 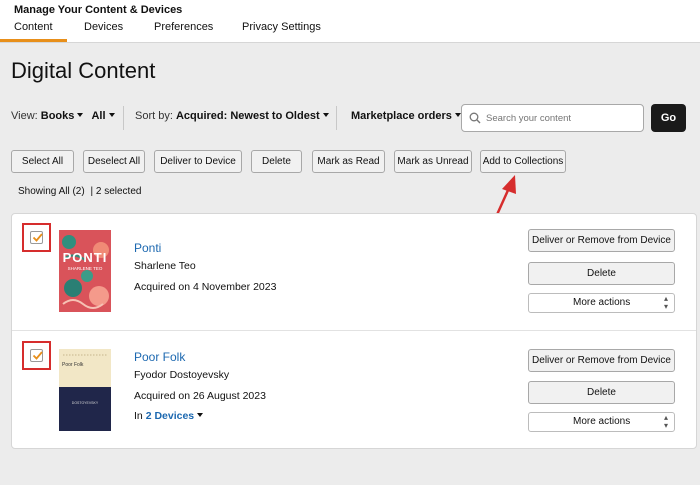 I want to click on book-title-link: Ponti, so click(x=147, y=248).